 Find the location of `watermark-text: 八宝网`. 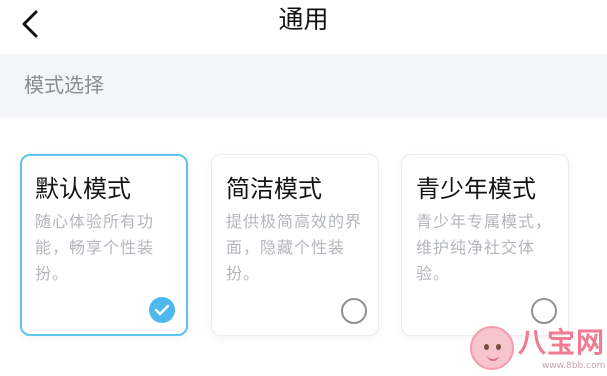

watermark-text: 八宝网 is located at coordinates (562, 342).